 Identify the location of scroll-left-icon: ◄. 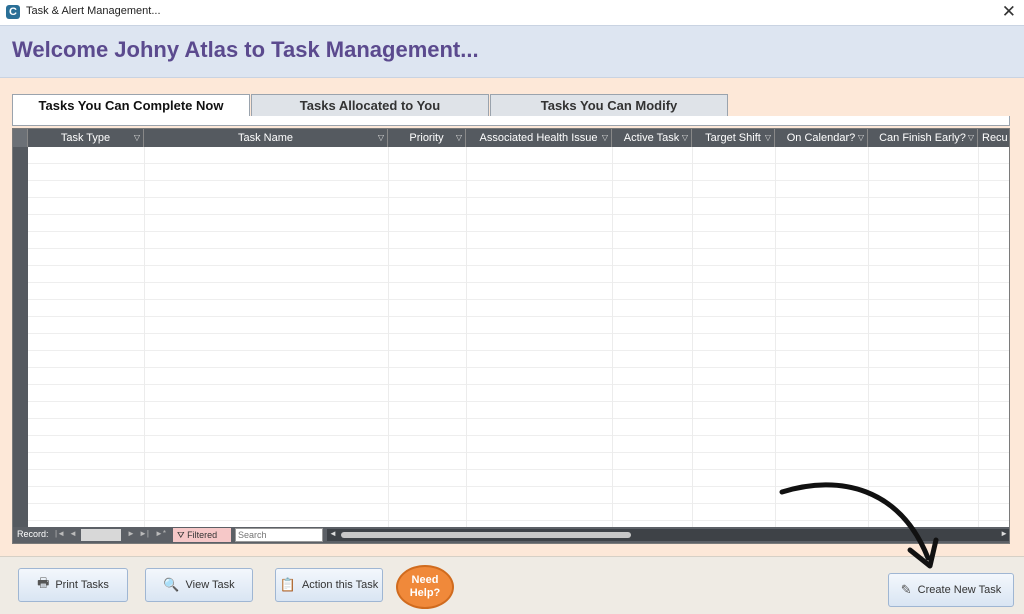
(333, 533).